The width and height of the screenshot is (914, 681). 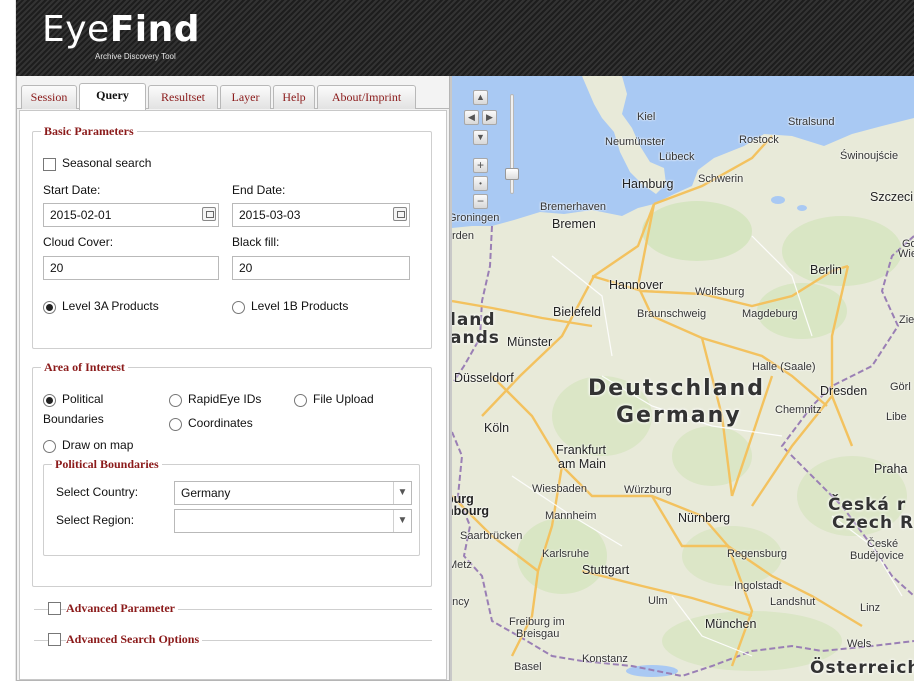 What do you see at coordinates (131, 215) in the screenshot?
I see `start-date-input: 2015-02-01` at bounding box center [131, 215].